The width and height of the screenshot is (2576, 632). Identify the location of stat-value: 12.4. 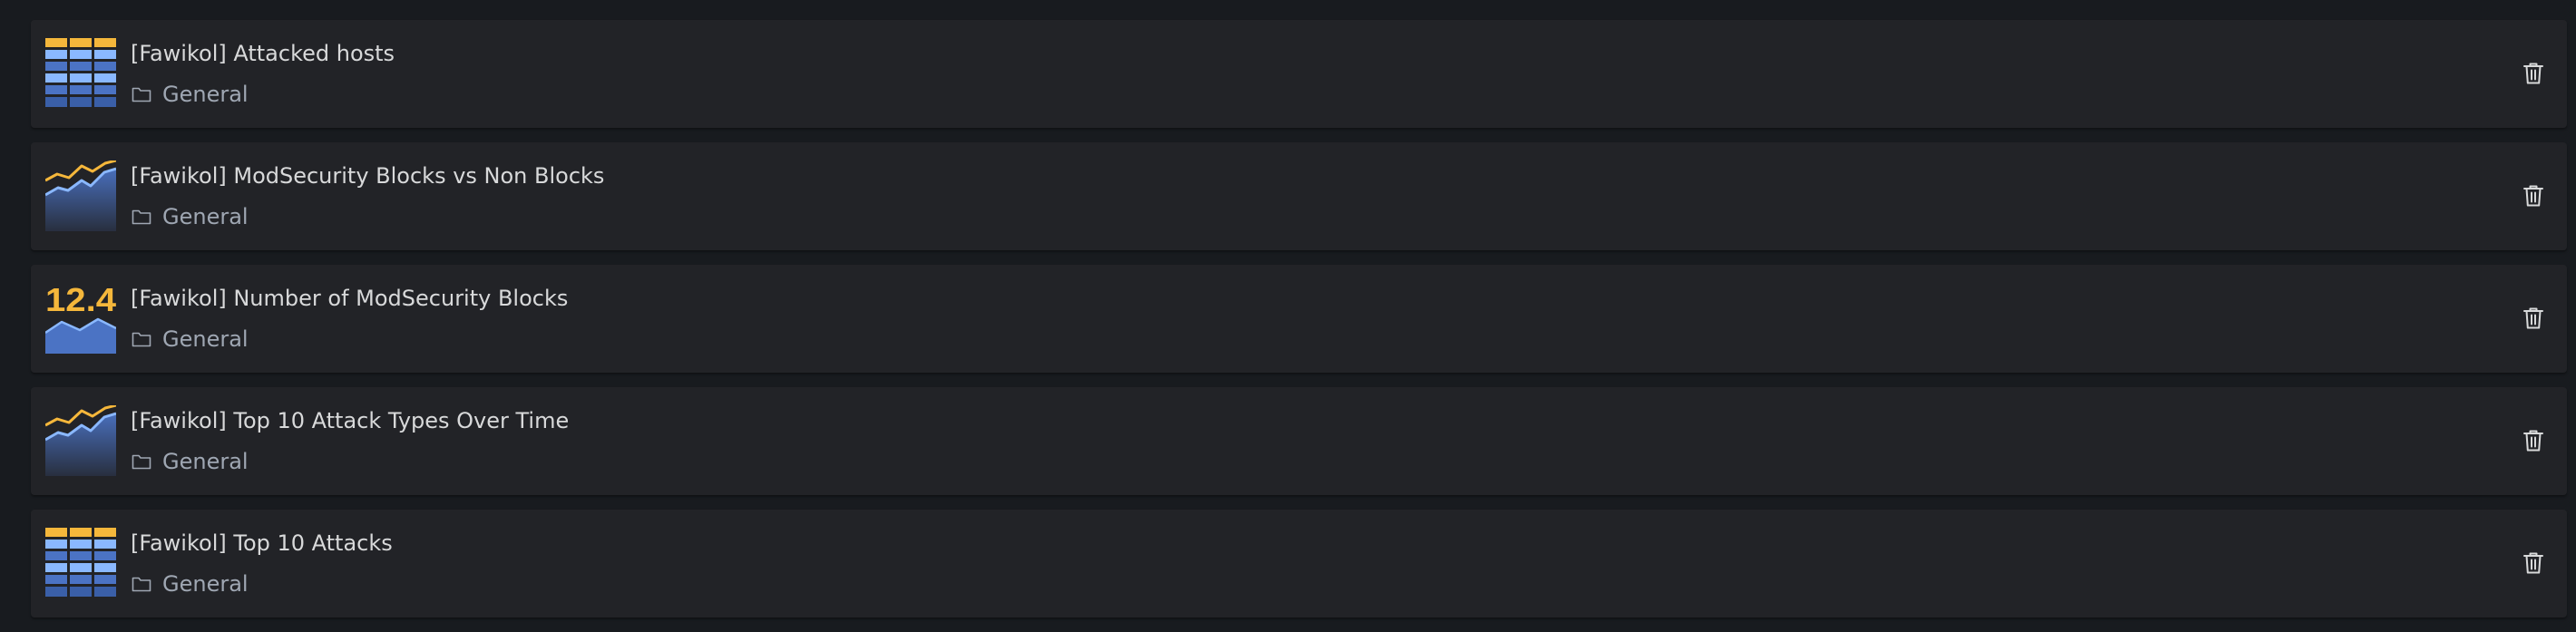
(80, 301).